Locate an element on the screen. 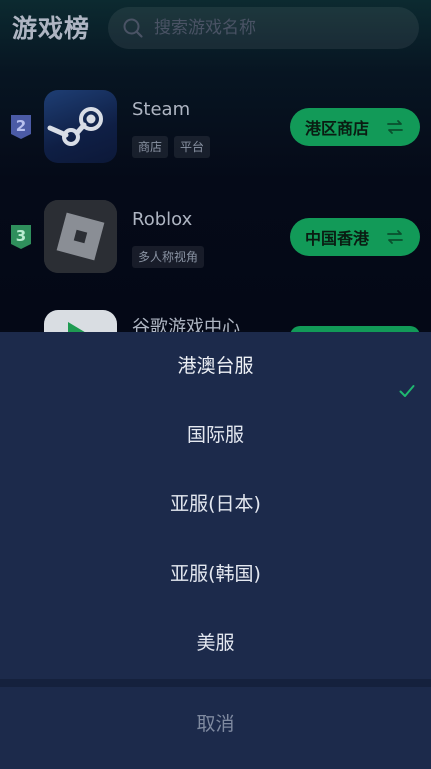 The width and height of the screenshot is (431, 769). option-label: 美服 is located at coordinates (215, 643).